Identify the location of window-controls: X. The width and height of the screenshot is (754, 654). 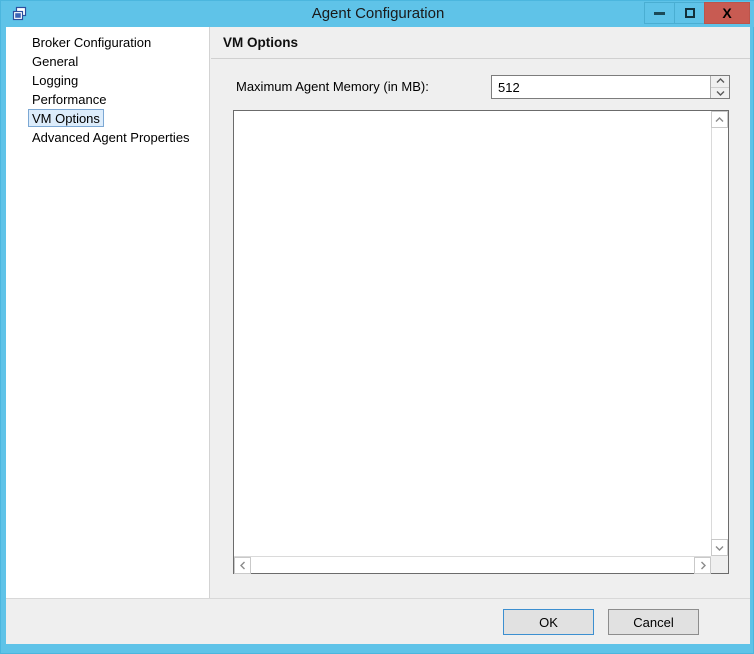
(697, 13).